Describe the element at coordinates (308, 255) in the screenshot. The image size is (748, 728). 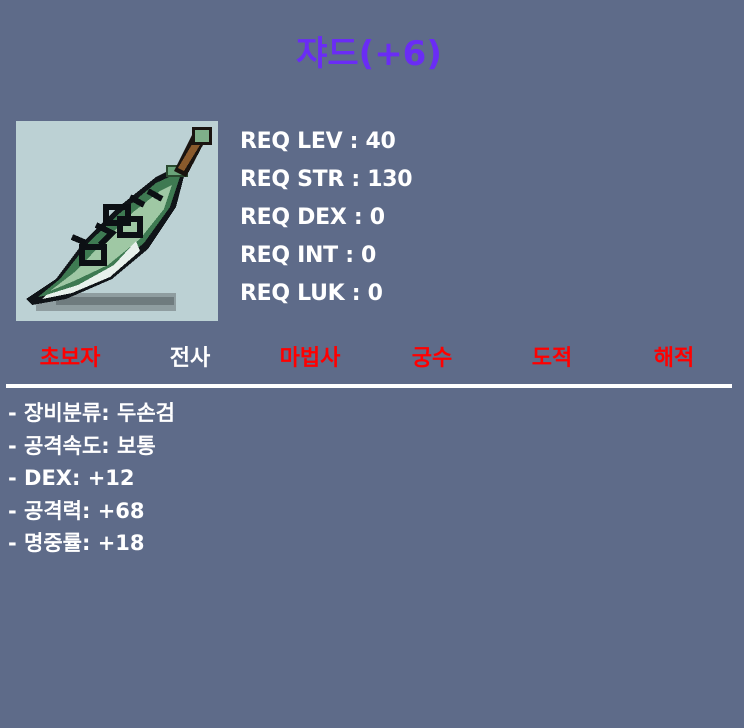
I see `req-int: REQ INT : 0` at that location.